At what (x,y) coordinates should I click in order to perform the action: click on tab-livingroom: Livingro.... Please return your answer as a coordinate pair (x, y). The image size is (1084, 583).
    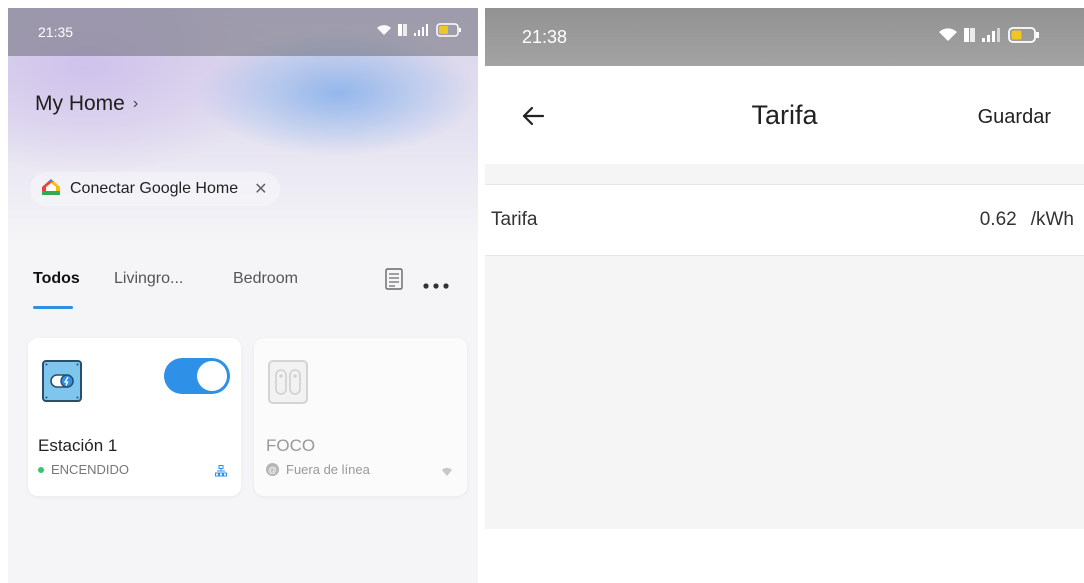
    Looking at the image, I should click on (148, 279).